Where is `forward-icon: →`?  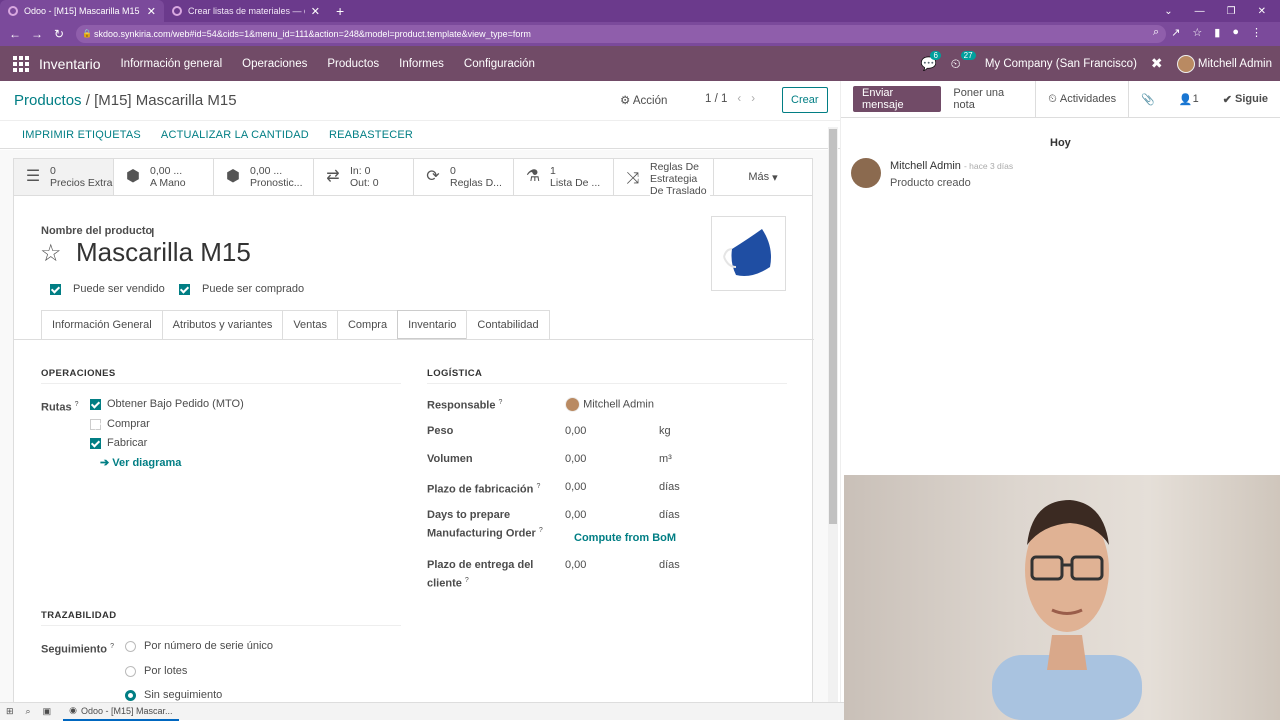 forward-icon: → is located at coordinates (37, 34).